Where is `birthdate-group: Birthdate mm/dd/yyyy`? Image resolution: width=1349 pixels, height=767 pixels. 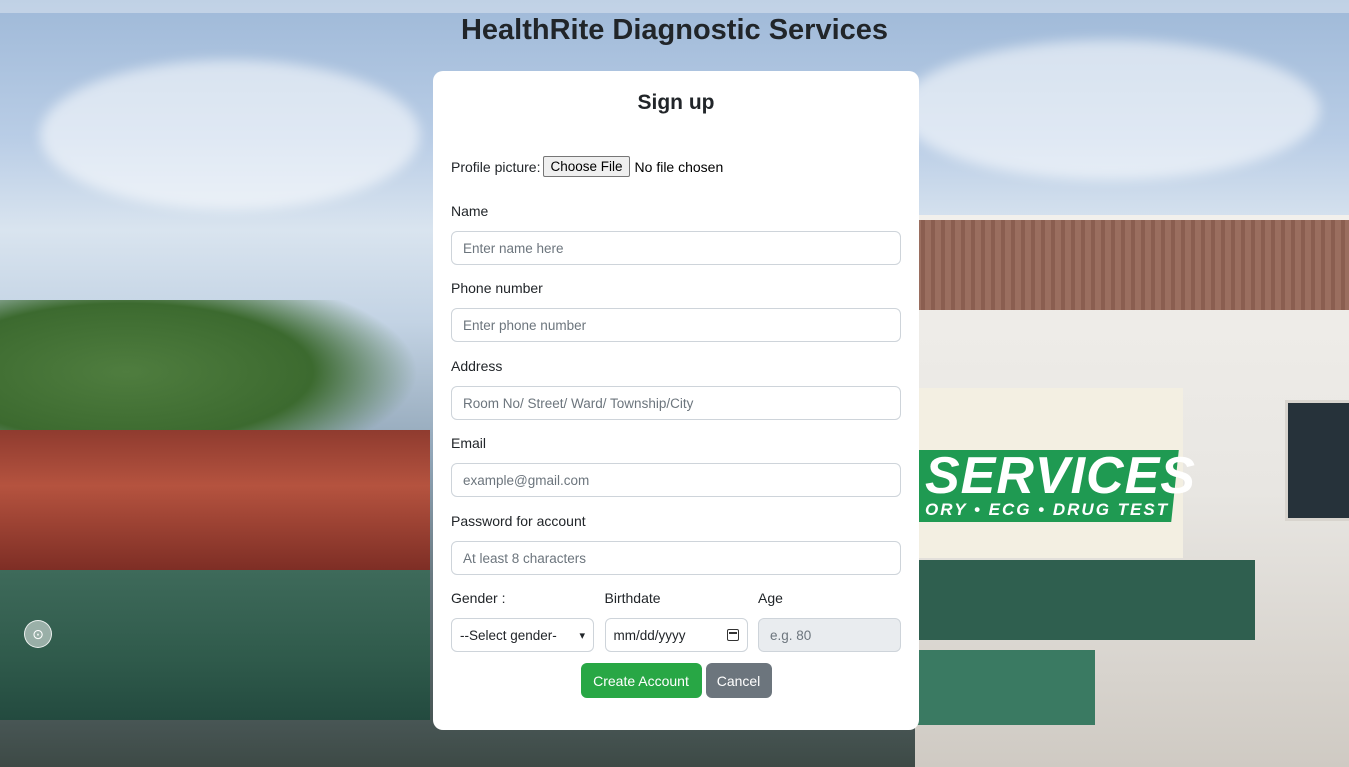
birthdate-group: Birthdate mm/dd/yyyy is located at coordinates (676, 620).